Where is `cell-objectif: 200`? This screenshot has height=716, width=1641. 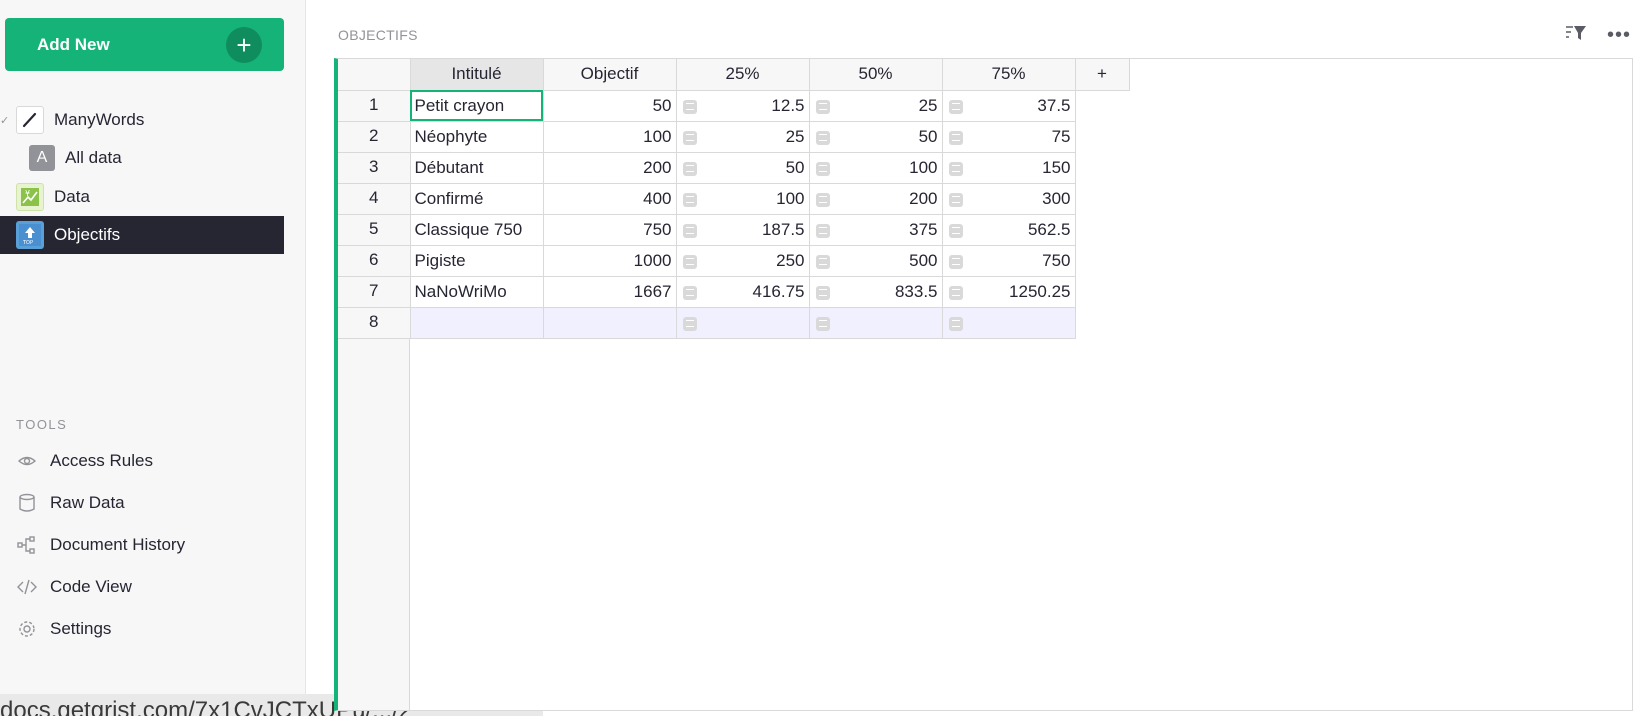 cell-objectif: 200 is located at coordinates (610, 168).